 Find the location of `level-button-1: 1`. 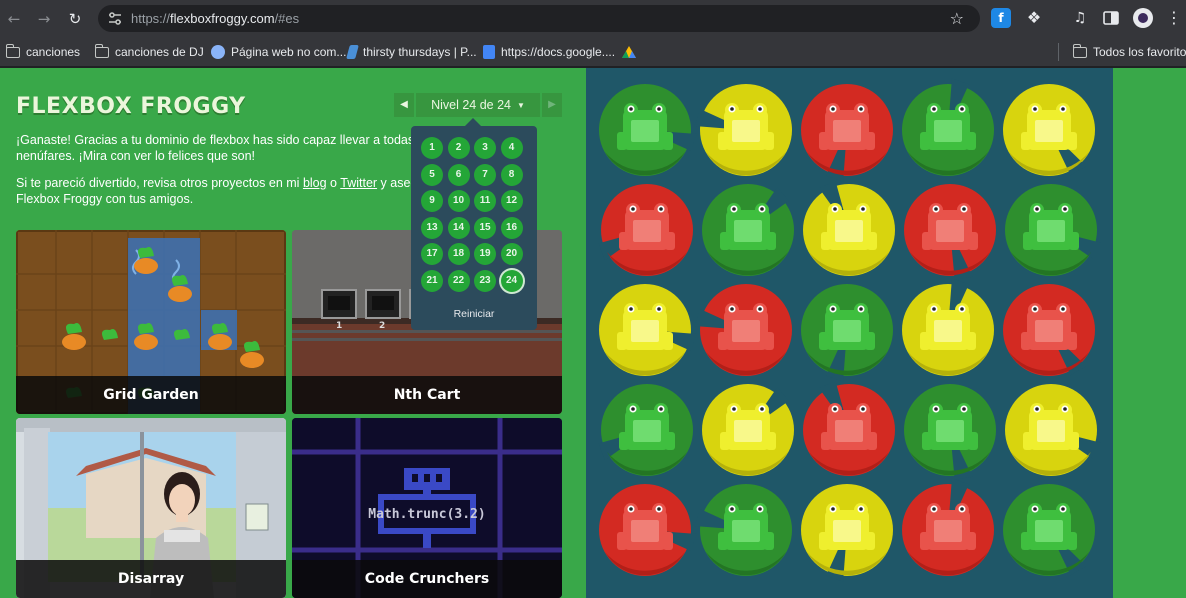

level-button-1: 1 is located at coordinates (432, 148).